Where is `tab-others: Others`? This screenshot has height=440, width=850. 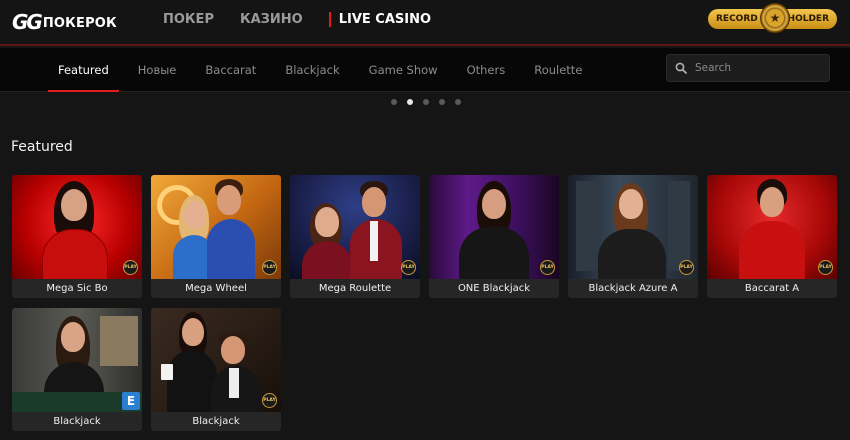
tab-others: Others is located at coordinates (486, 70).